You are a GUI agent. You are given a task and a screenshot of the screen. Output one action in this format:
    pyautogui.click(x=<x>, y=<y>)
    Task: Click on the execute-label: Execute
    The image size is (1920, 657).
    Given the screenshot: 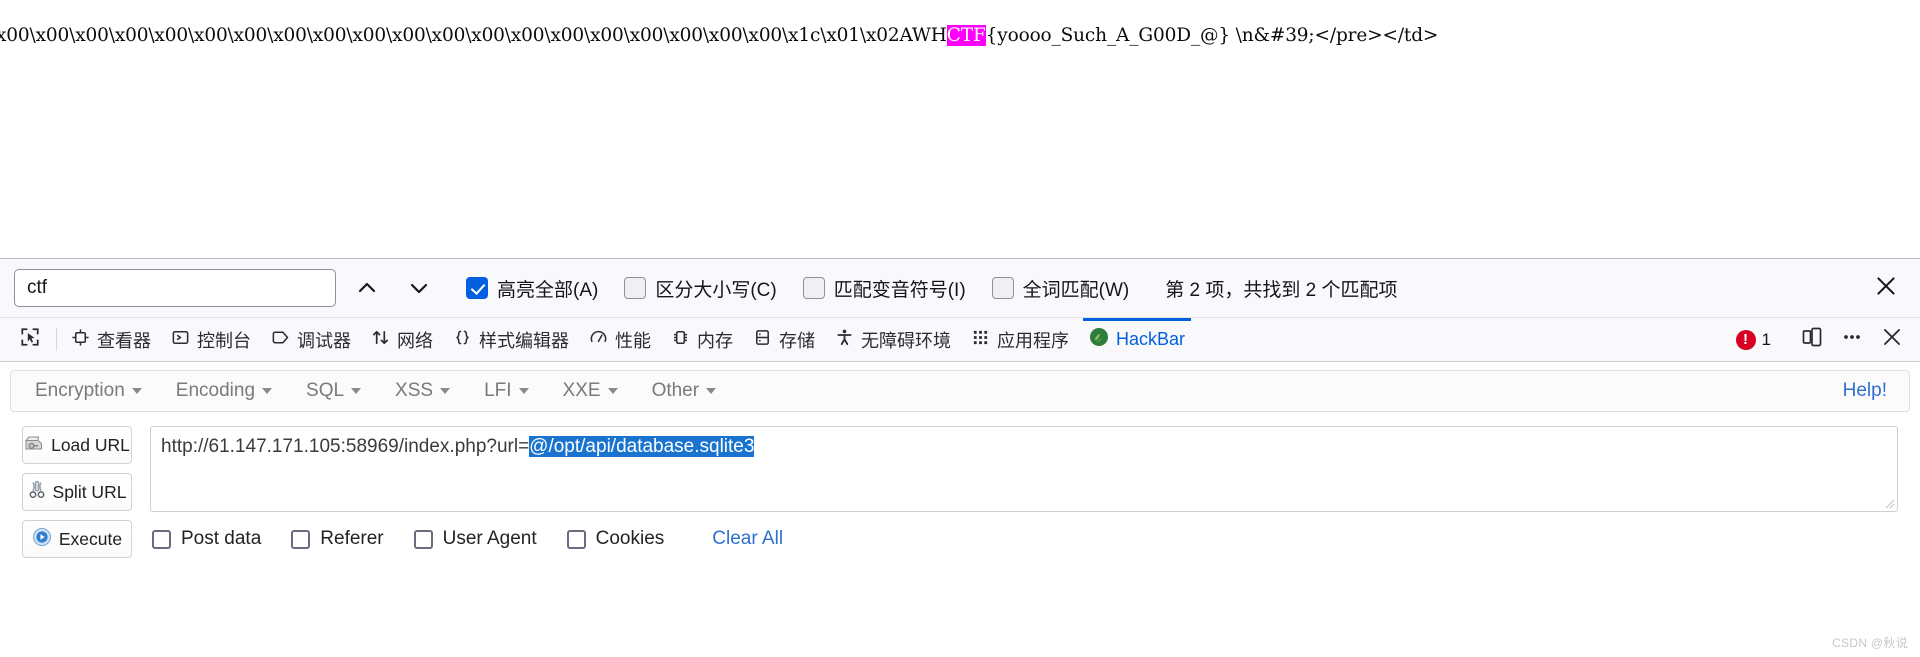 What is the action you would take?
    pyautogui.click(x=90, y=538)
    